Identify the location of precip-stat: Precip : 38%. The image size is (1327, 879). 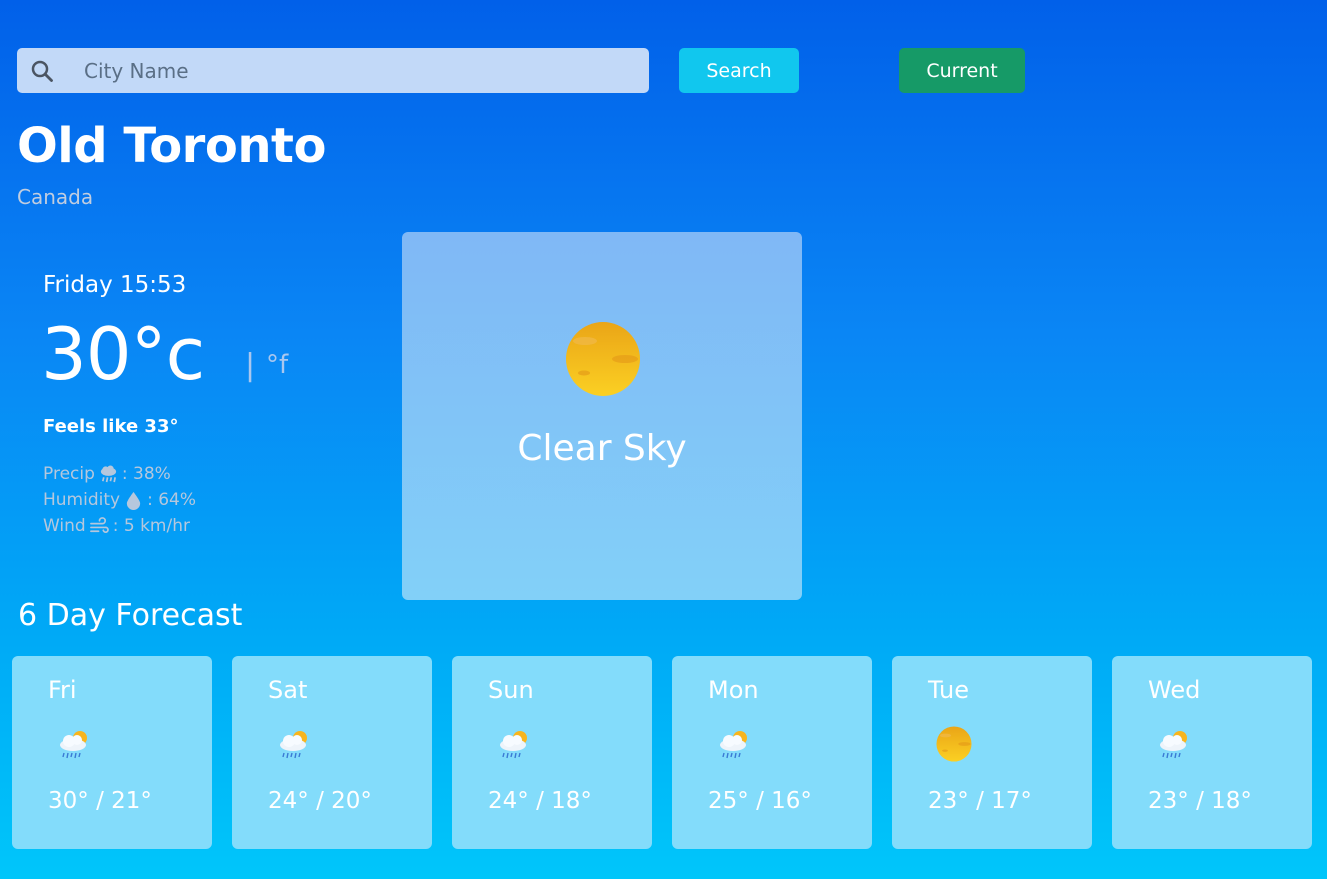
(107, 474).